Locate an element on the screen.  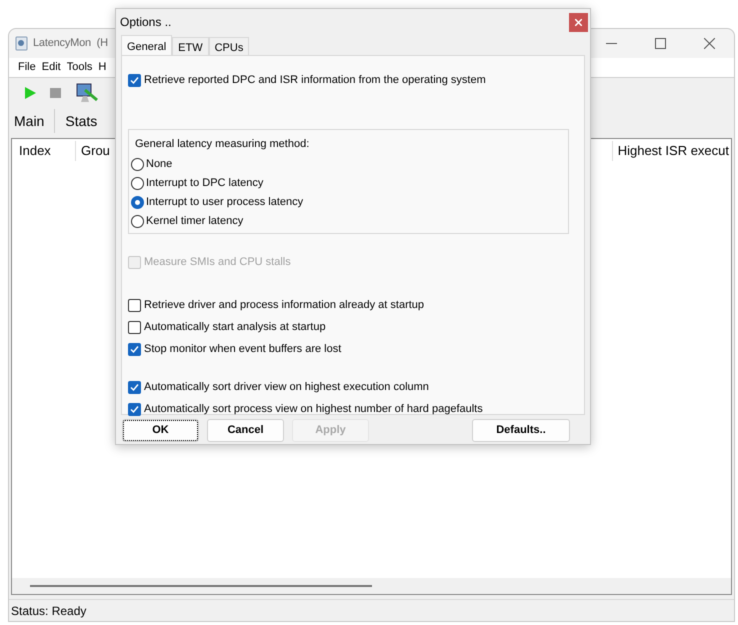
menu-item: Edit is located at coordinates (51, 67).